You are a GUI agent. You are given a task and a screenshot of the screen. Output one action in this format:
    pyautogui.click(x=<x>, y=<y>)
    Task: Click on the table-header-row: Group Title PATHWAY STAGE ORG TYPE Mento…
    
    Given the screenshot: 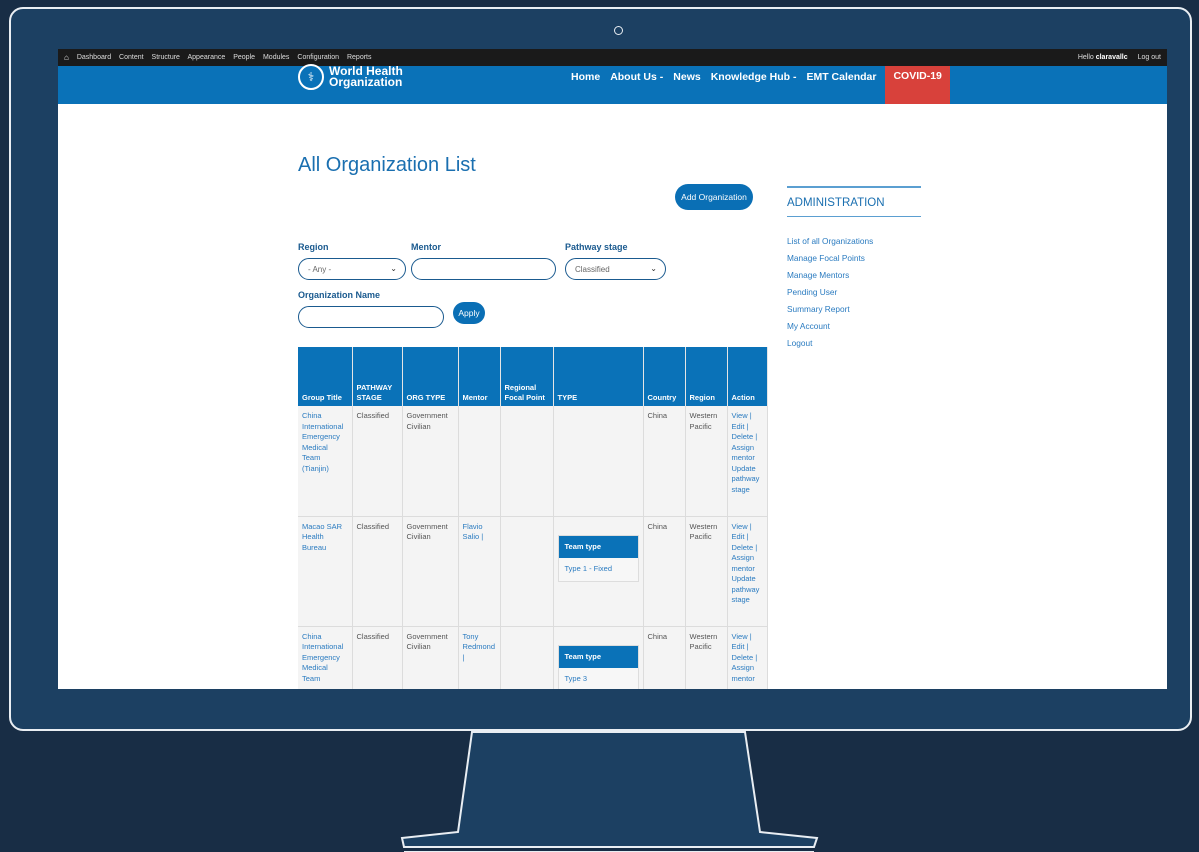 What is the action you would take?
    pyautogui.click(x=533, y=376)
    